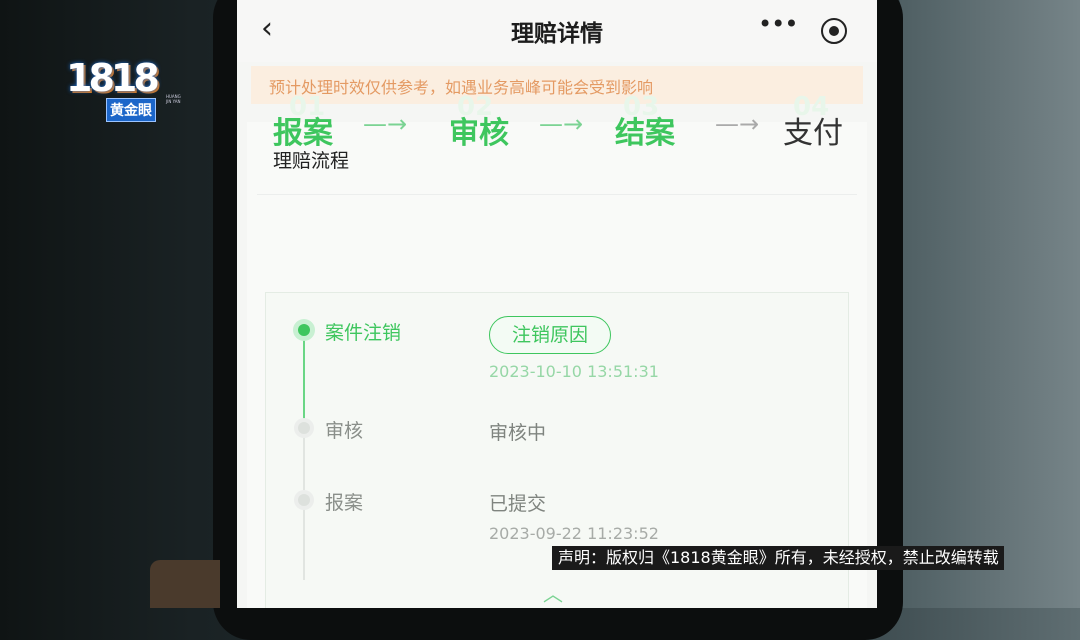  I want to click on logo-number: 1818, so click(113, 78).